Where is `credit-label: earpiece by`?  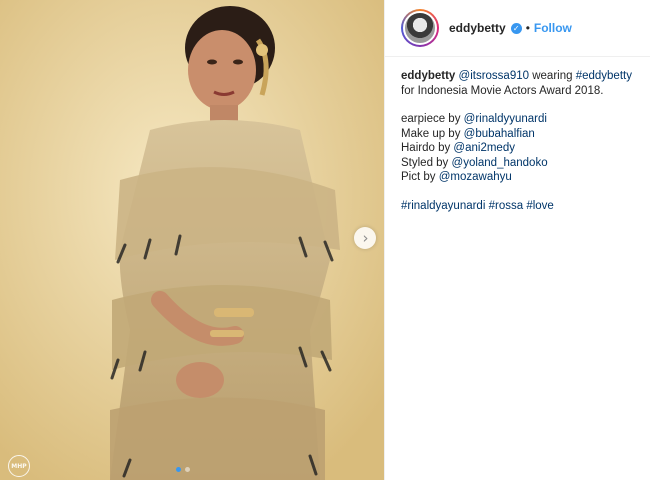 credit-label: earpiece by is located at coordinates (431, 119).